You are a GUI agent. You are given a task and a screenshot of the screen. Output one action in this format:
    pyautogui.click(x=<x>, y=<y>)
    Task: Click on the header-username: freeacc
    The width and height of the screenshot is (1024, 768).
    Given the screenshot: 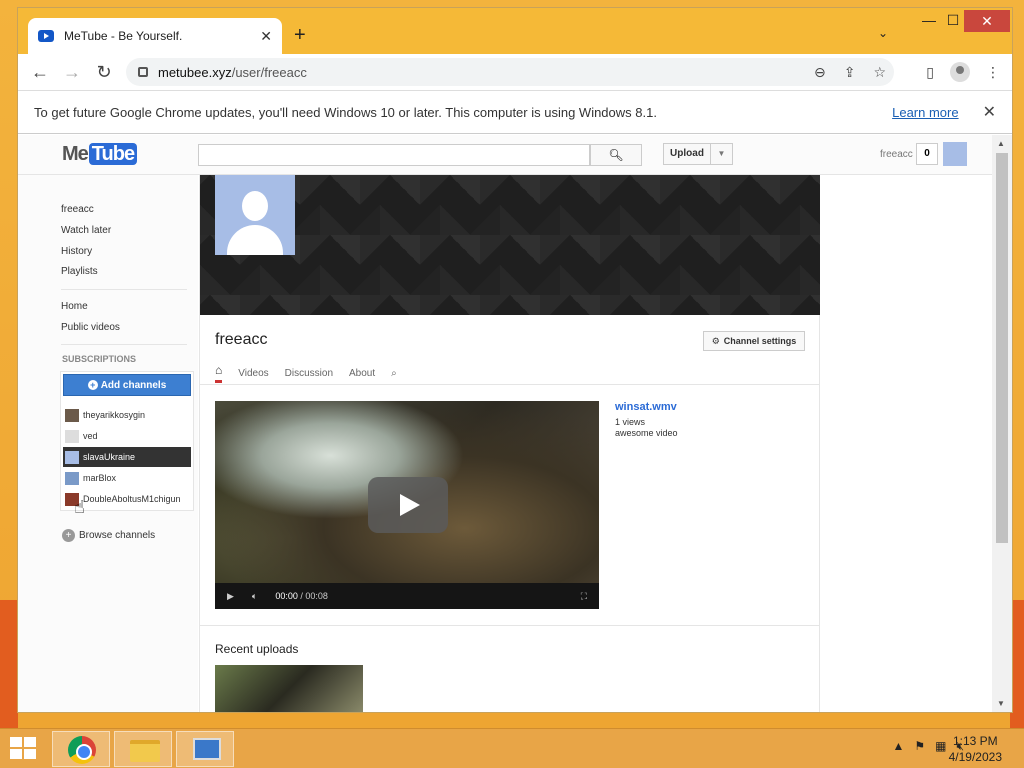 What is the action you would take?
    pyautogui.click(x=896, y=154)
    